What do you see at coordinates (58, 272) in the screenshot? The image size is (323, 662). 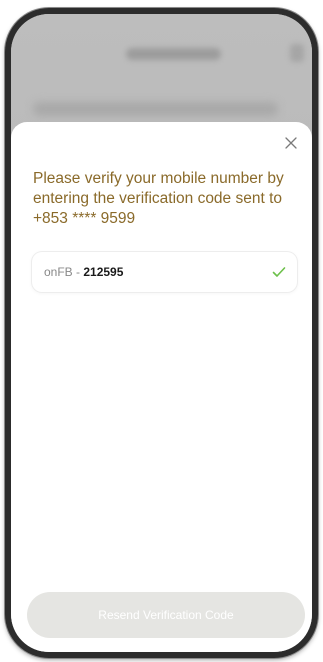 I see `code-prefix: onFB` at bounding box center [58, 272].